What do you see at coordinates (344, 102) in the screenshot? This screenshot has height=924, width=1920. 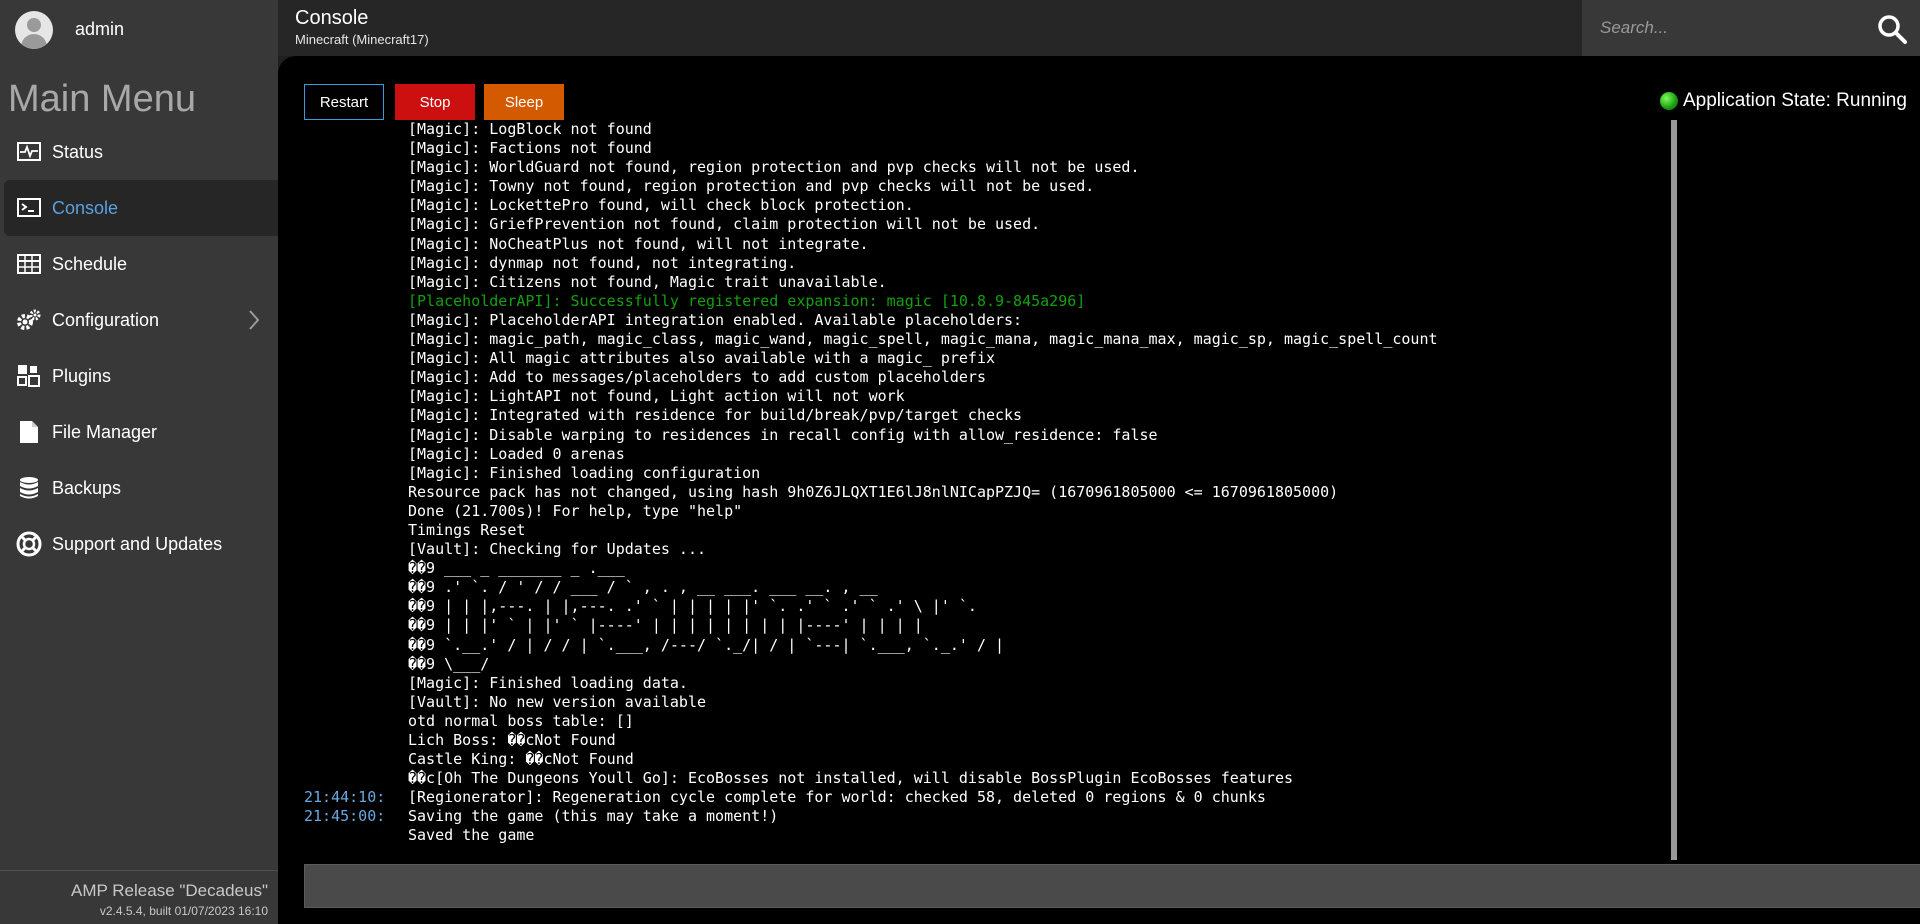 I see `restart-button: Restart` at bounding box center [344, 102].